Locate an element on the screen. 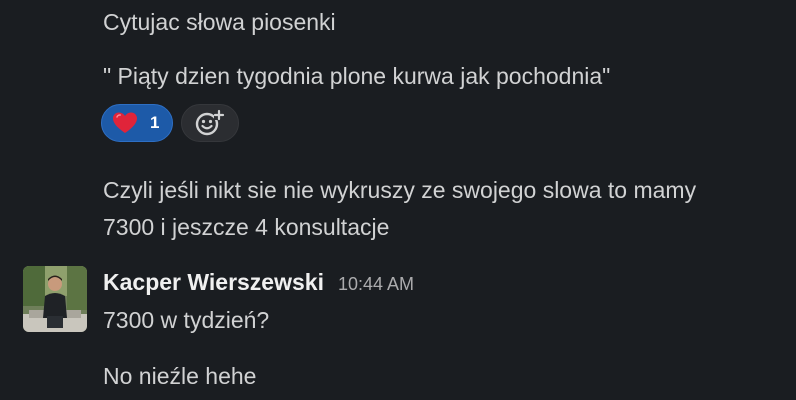 The width and height of the screenshot is (796, 400). heart-emoji-icon is located at coordinates (125, 122).